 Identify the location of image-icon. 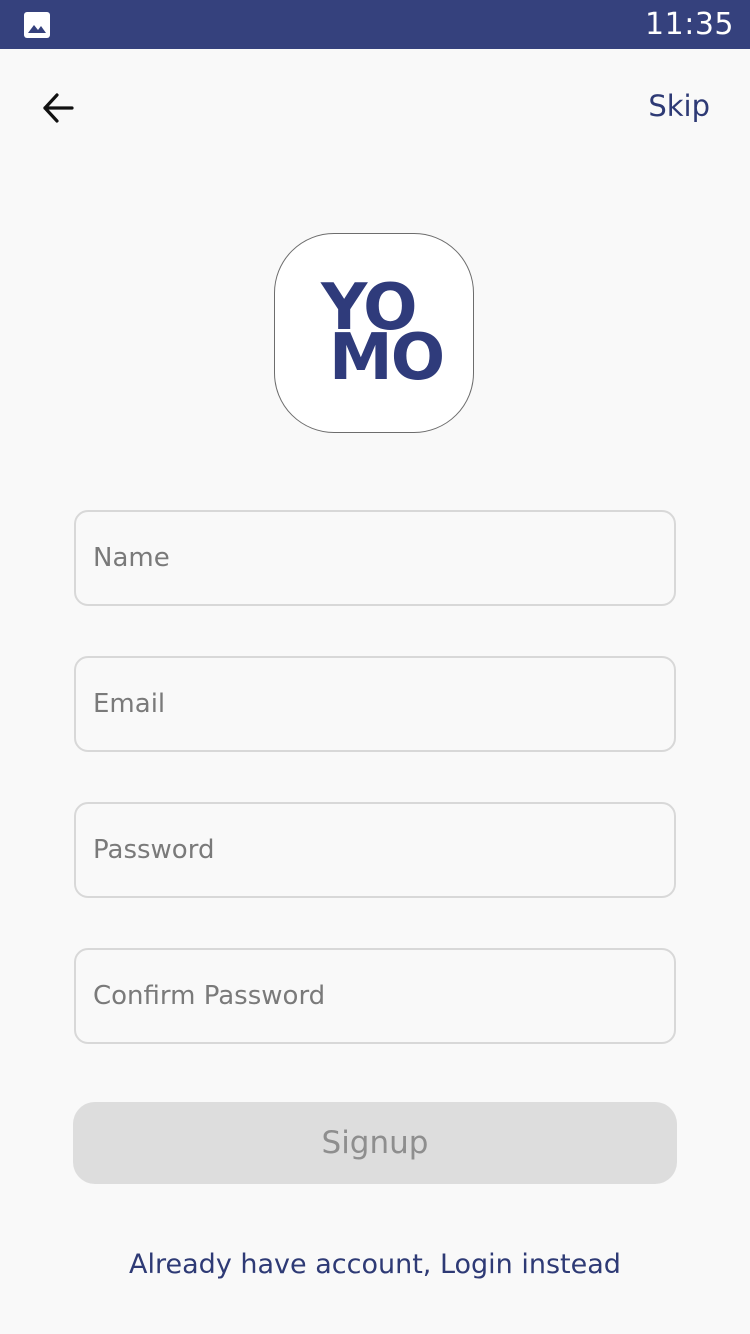
(37, 25).